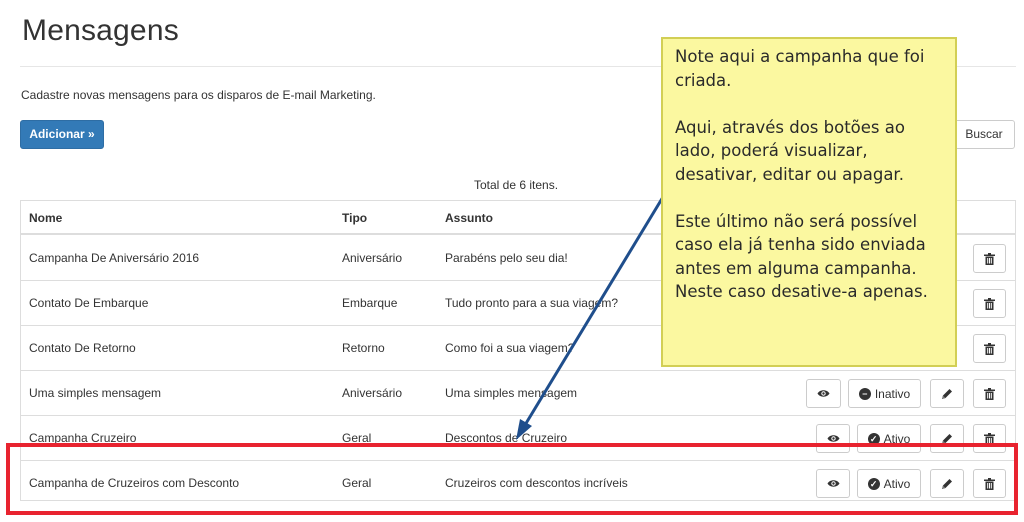 The height and width of the screenshot is (522, 1024). Describe the element at coordinates (511, 393) in the screenshot. I see `row-assunto: Uma simples mensagem` at that location.